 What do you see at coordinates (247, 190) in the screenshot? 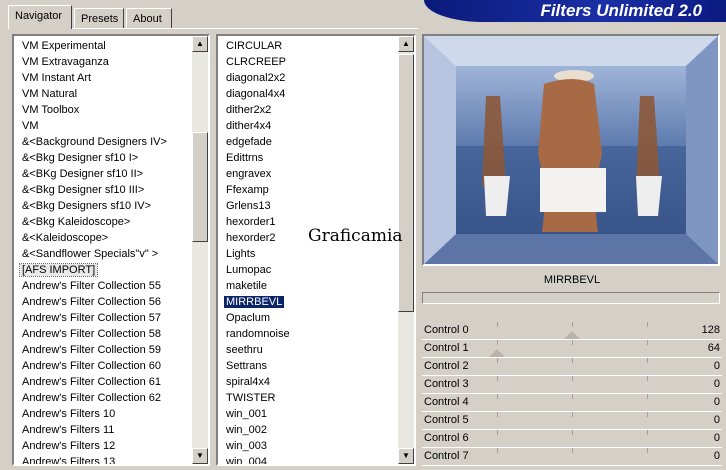
I see `list-item-label: Ffexamp` at bounding box center [247, 190].